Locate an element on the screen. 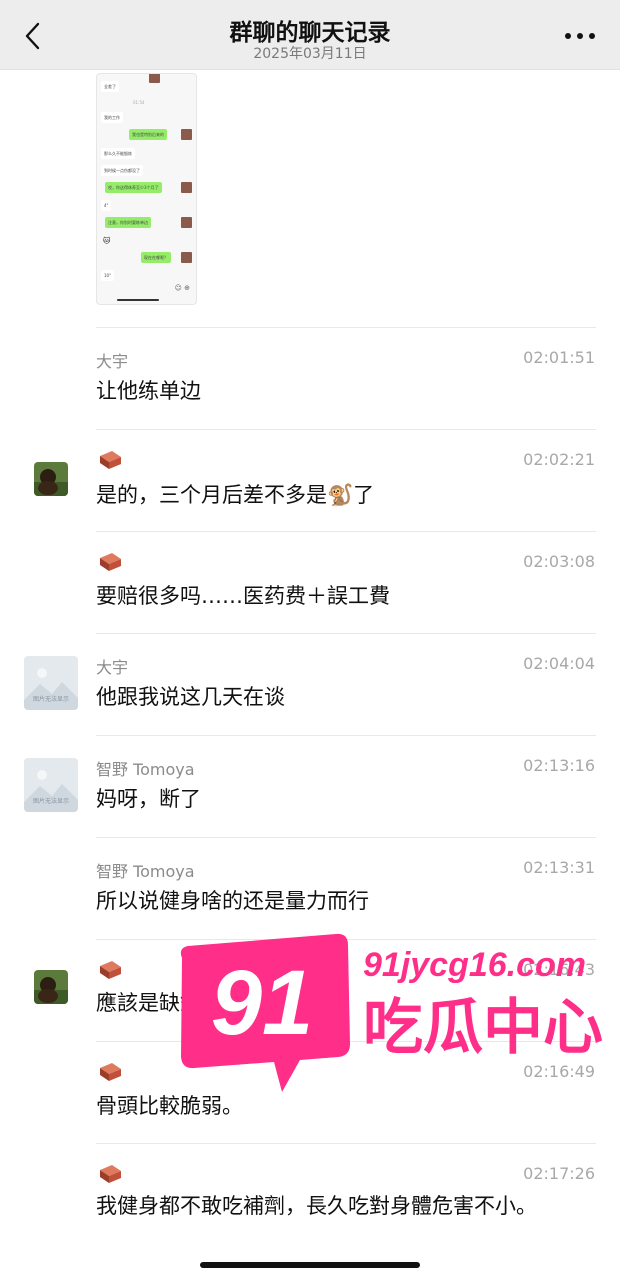 This screenshot has height=1280, width=620. watermark-number: 91 is located at coordinates (262, 1003).